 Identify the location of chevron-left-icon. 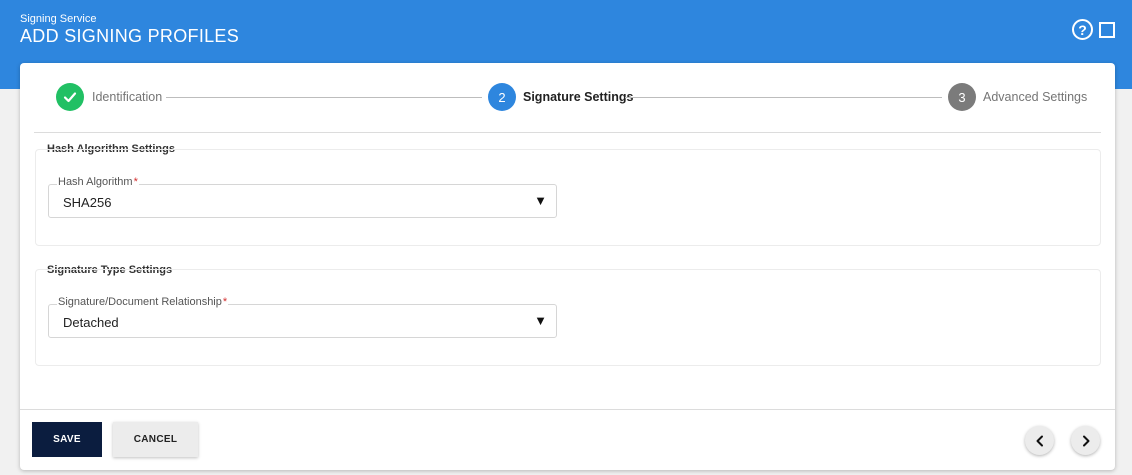
(1039, 440).